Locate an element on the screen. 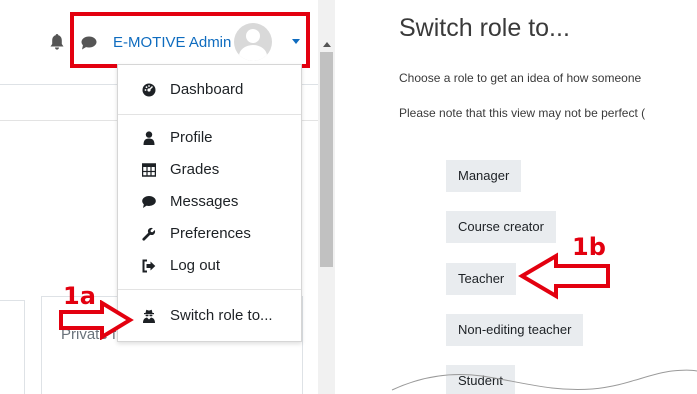  dashboard-icon is located at coordinates (149, 90).